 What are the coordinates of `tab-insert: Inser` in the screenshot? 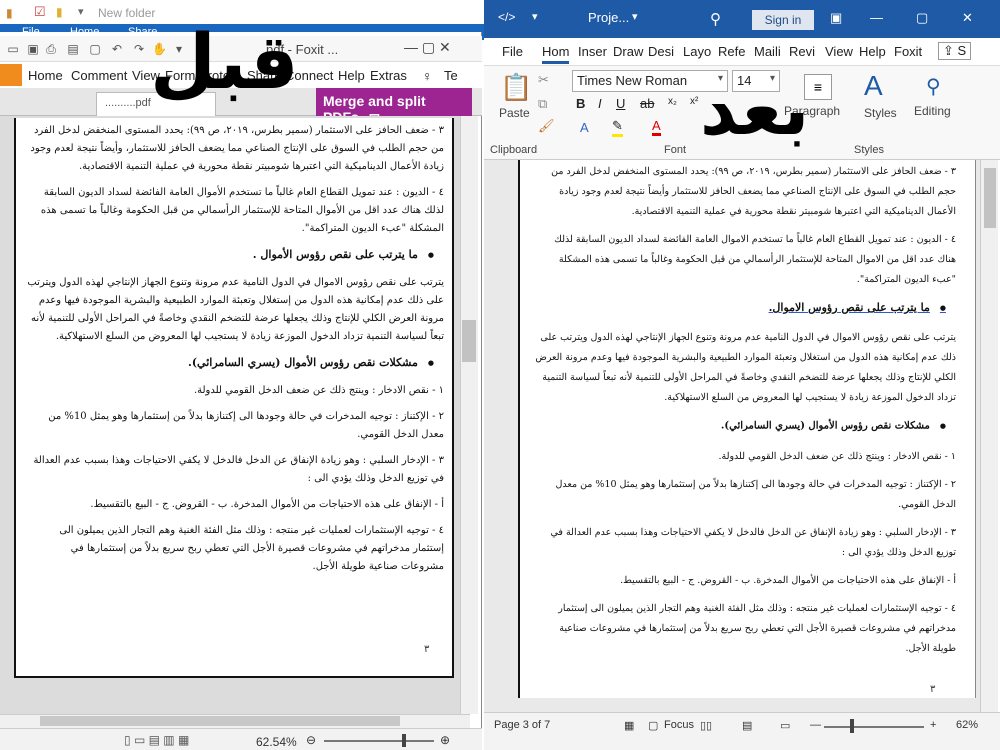 It's located at (592, 51).